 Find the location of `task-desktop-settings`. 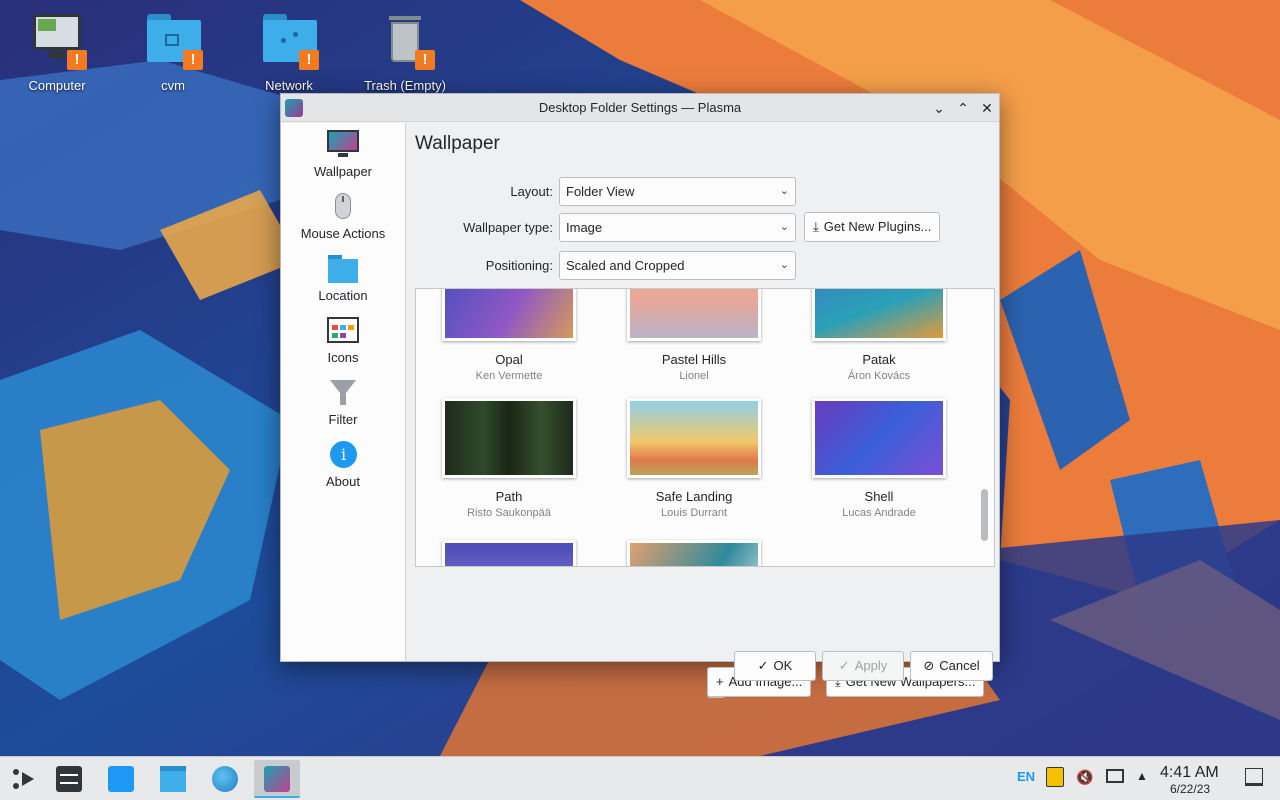

task-desktop-settings is located at coordinates (277, 779).